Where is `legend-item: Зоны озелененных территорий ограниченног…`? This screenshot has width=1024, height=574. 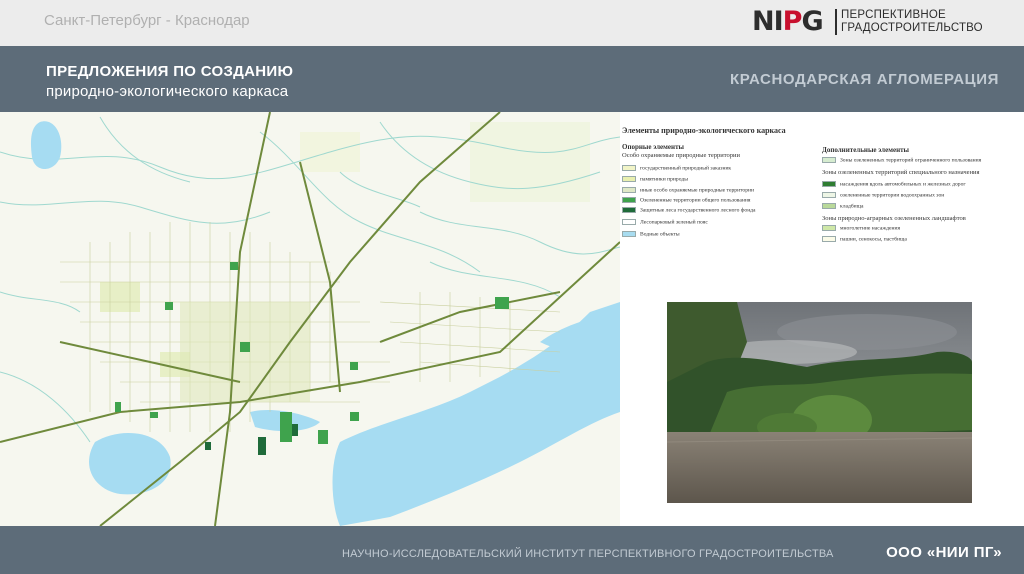 legend-item: Зоны озелененных территорий ограниченног… is located at coordinates (901, 161).